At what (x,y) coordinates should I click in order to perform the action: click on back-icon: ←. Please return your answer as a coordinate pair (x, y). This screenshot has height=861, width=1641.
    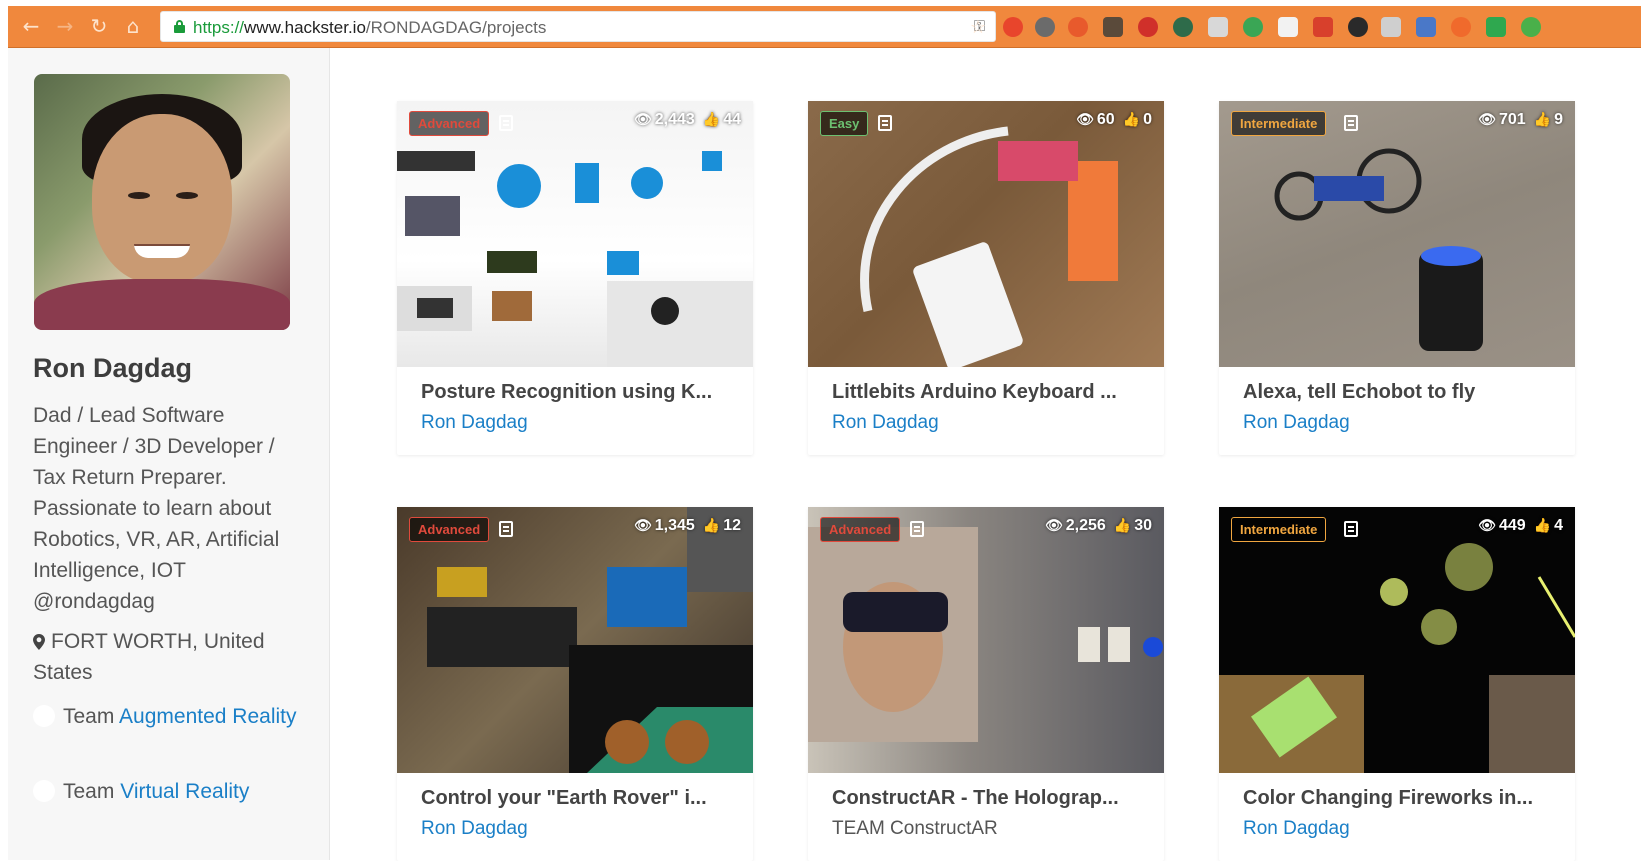
    Looking at the image, I should click on (31, 26).